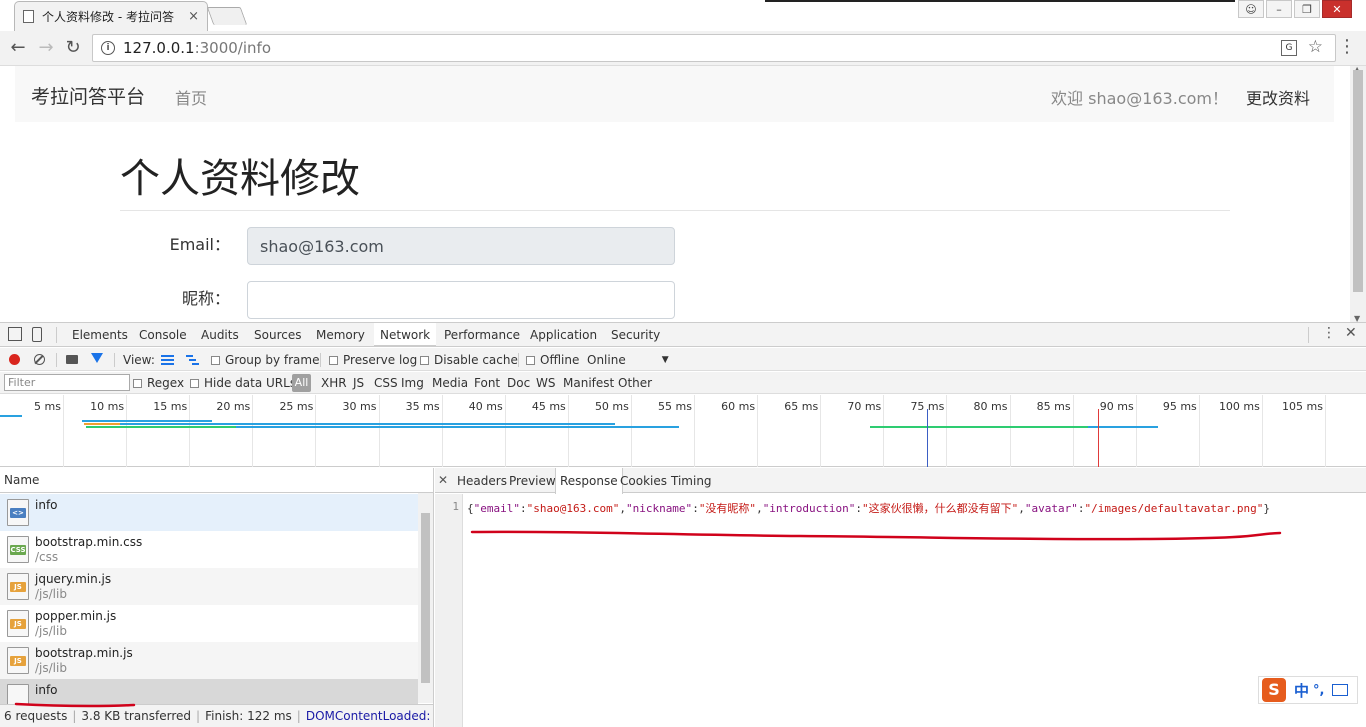 The height and width of the screenshot is (727, 1366). Describe the element at coordinates (277, 335) in the screenshot. I see `tab-sources: Sources` at that location.